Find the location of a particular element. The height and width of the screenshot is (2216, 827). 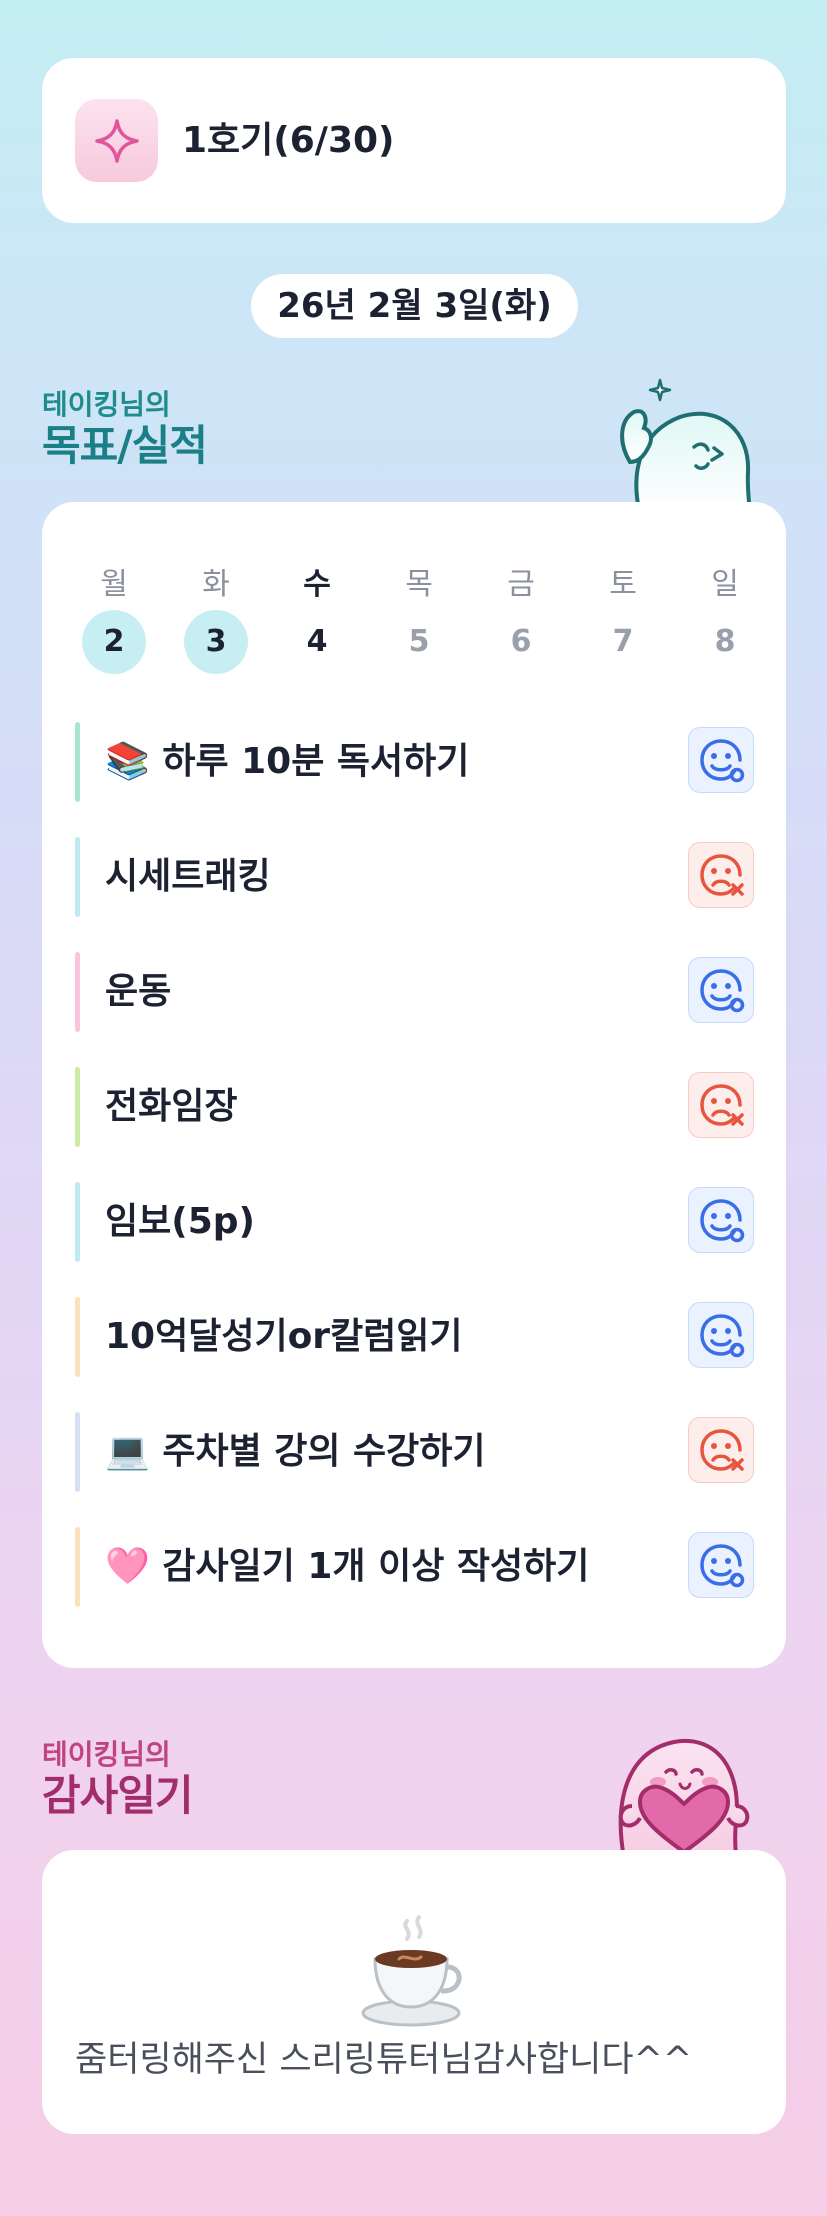

day-number: 5 is located at coordinates (419, 642).